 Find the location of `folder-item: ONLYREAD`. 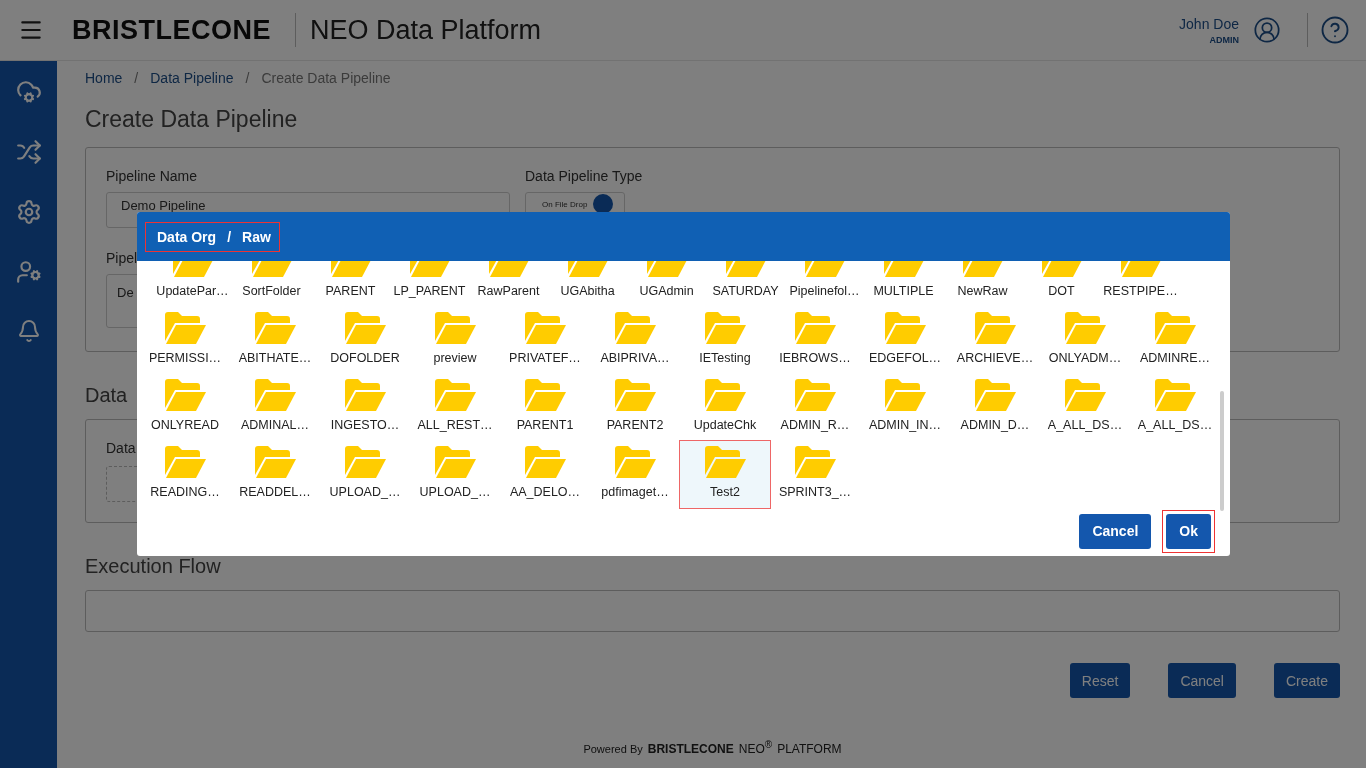

folder-item: ONLYREAD is located at coordinates (185, 407).